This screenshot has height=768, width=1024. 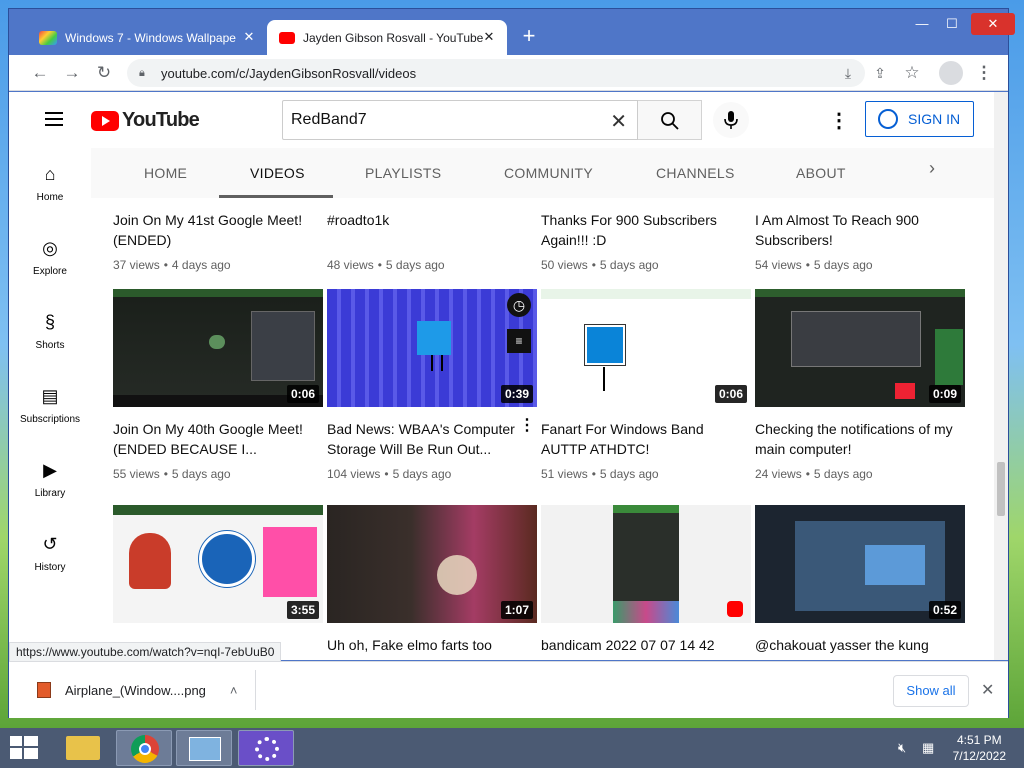 I want to click on view-count: 54 views, so click(x=778, y=265).